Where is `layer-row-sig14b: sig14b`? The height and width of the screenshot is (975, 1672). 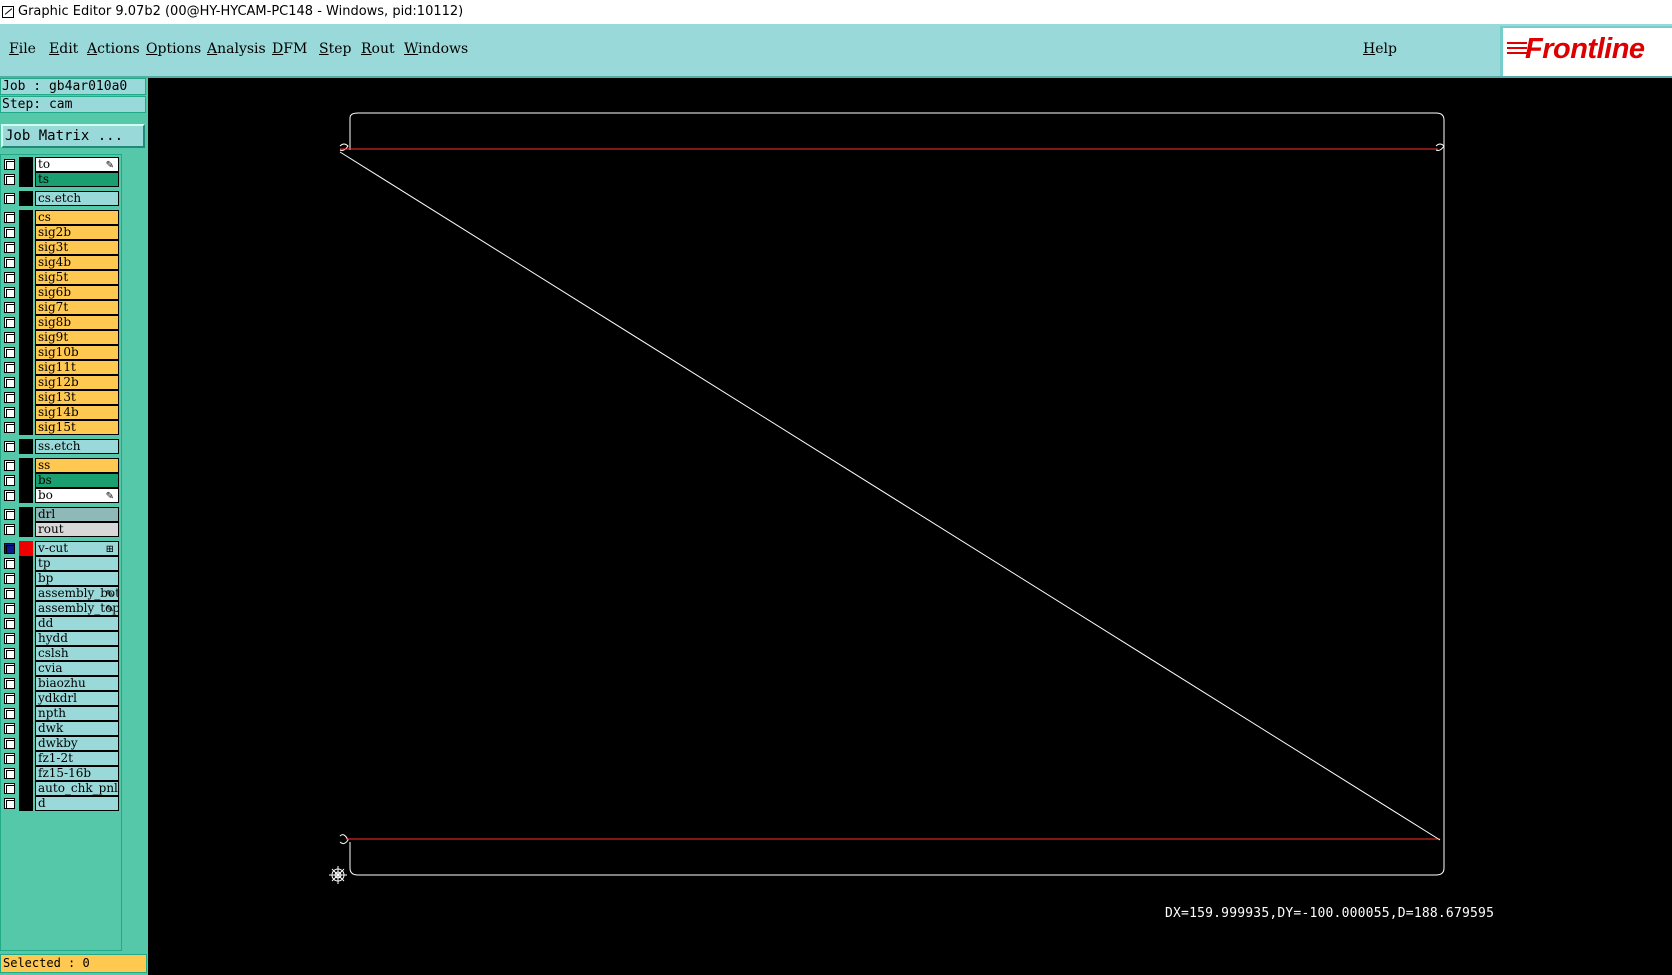
layer-row-sig14b: sig14b is located at coordinates (61, 412).